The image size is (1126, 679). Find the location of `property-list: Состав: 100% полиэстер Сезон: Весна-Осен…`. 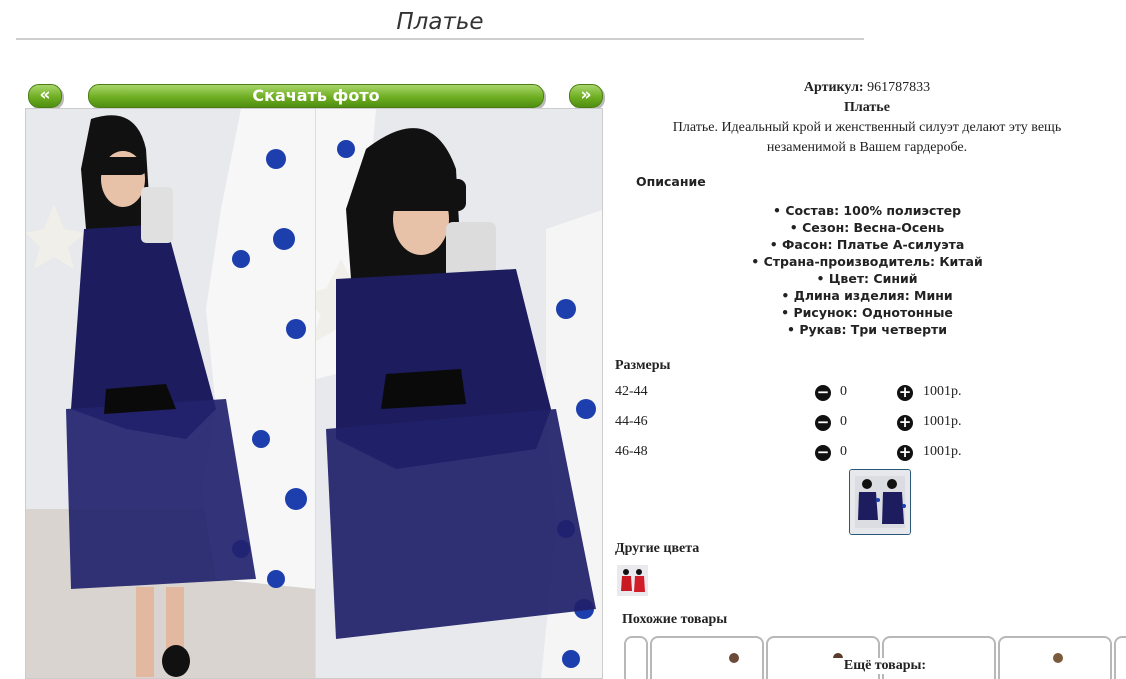

property-list: Состав: 100% полиэстер Сезон: Весна-Осен… is located at coordinates (867, 270).